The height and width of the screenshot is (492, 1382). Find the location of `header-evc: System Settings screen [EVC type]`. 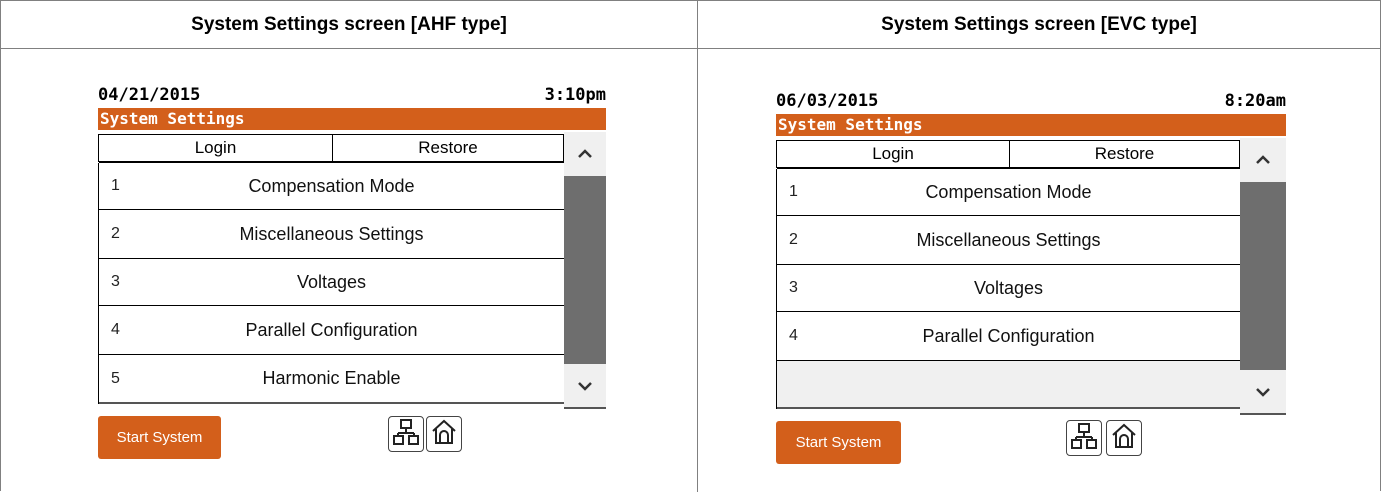

header-evc: System Settings screen [EVC type] is located at coordinates (1039, 25).